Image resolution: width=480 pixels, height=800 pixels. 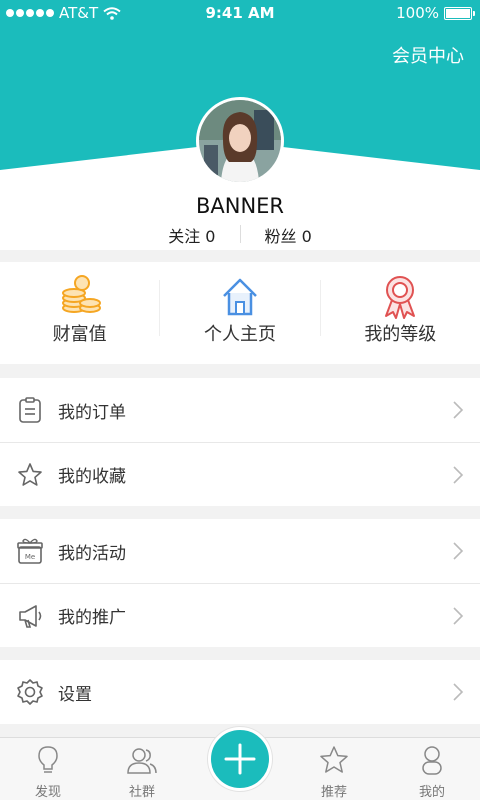 I want to click on stat-wealth: 财富值, so click(x=79, y=313).